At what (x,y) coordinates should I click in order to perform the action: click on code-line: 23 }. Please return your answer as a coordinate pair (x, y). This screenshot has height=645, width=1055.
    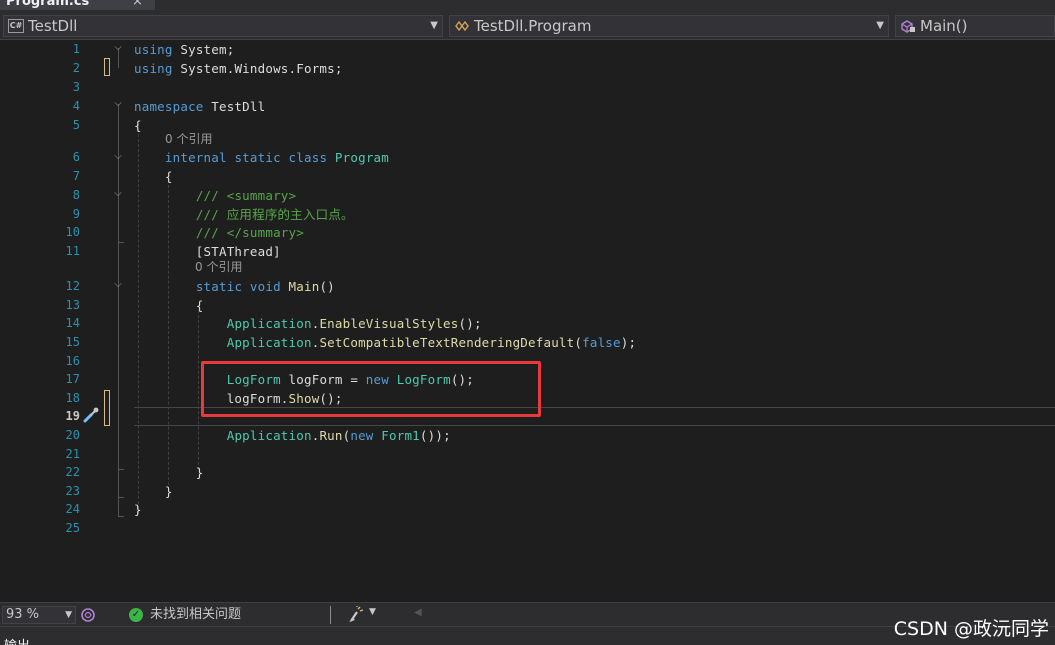
    Looking at the image, I should click on (527, 491).